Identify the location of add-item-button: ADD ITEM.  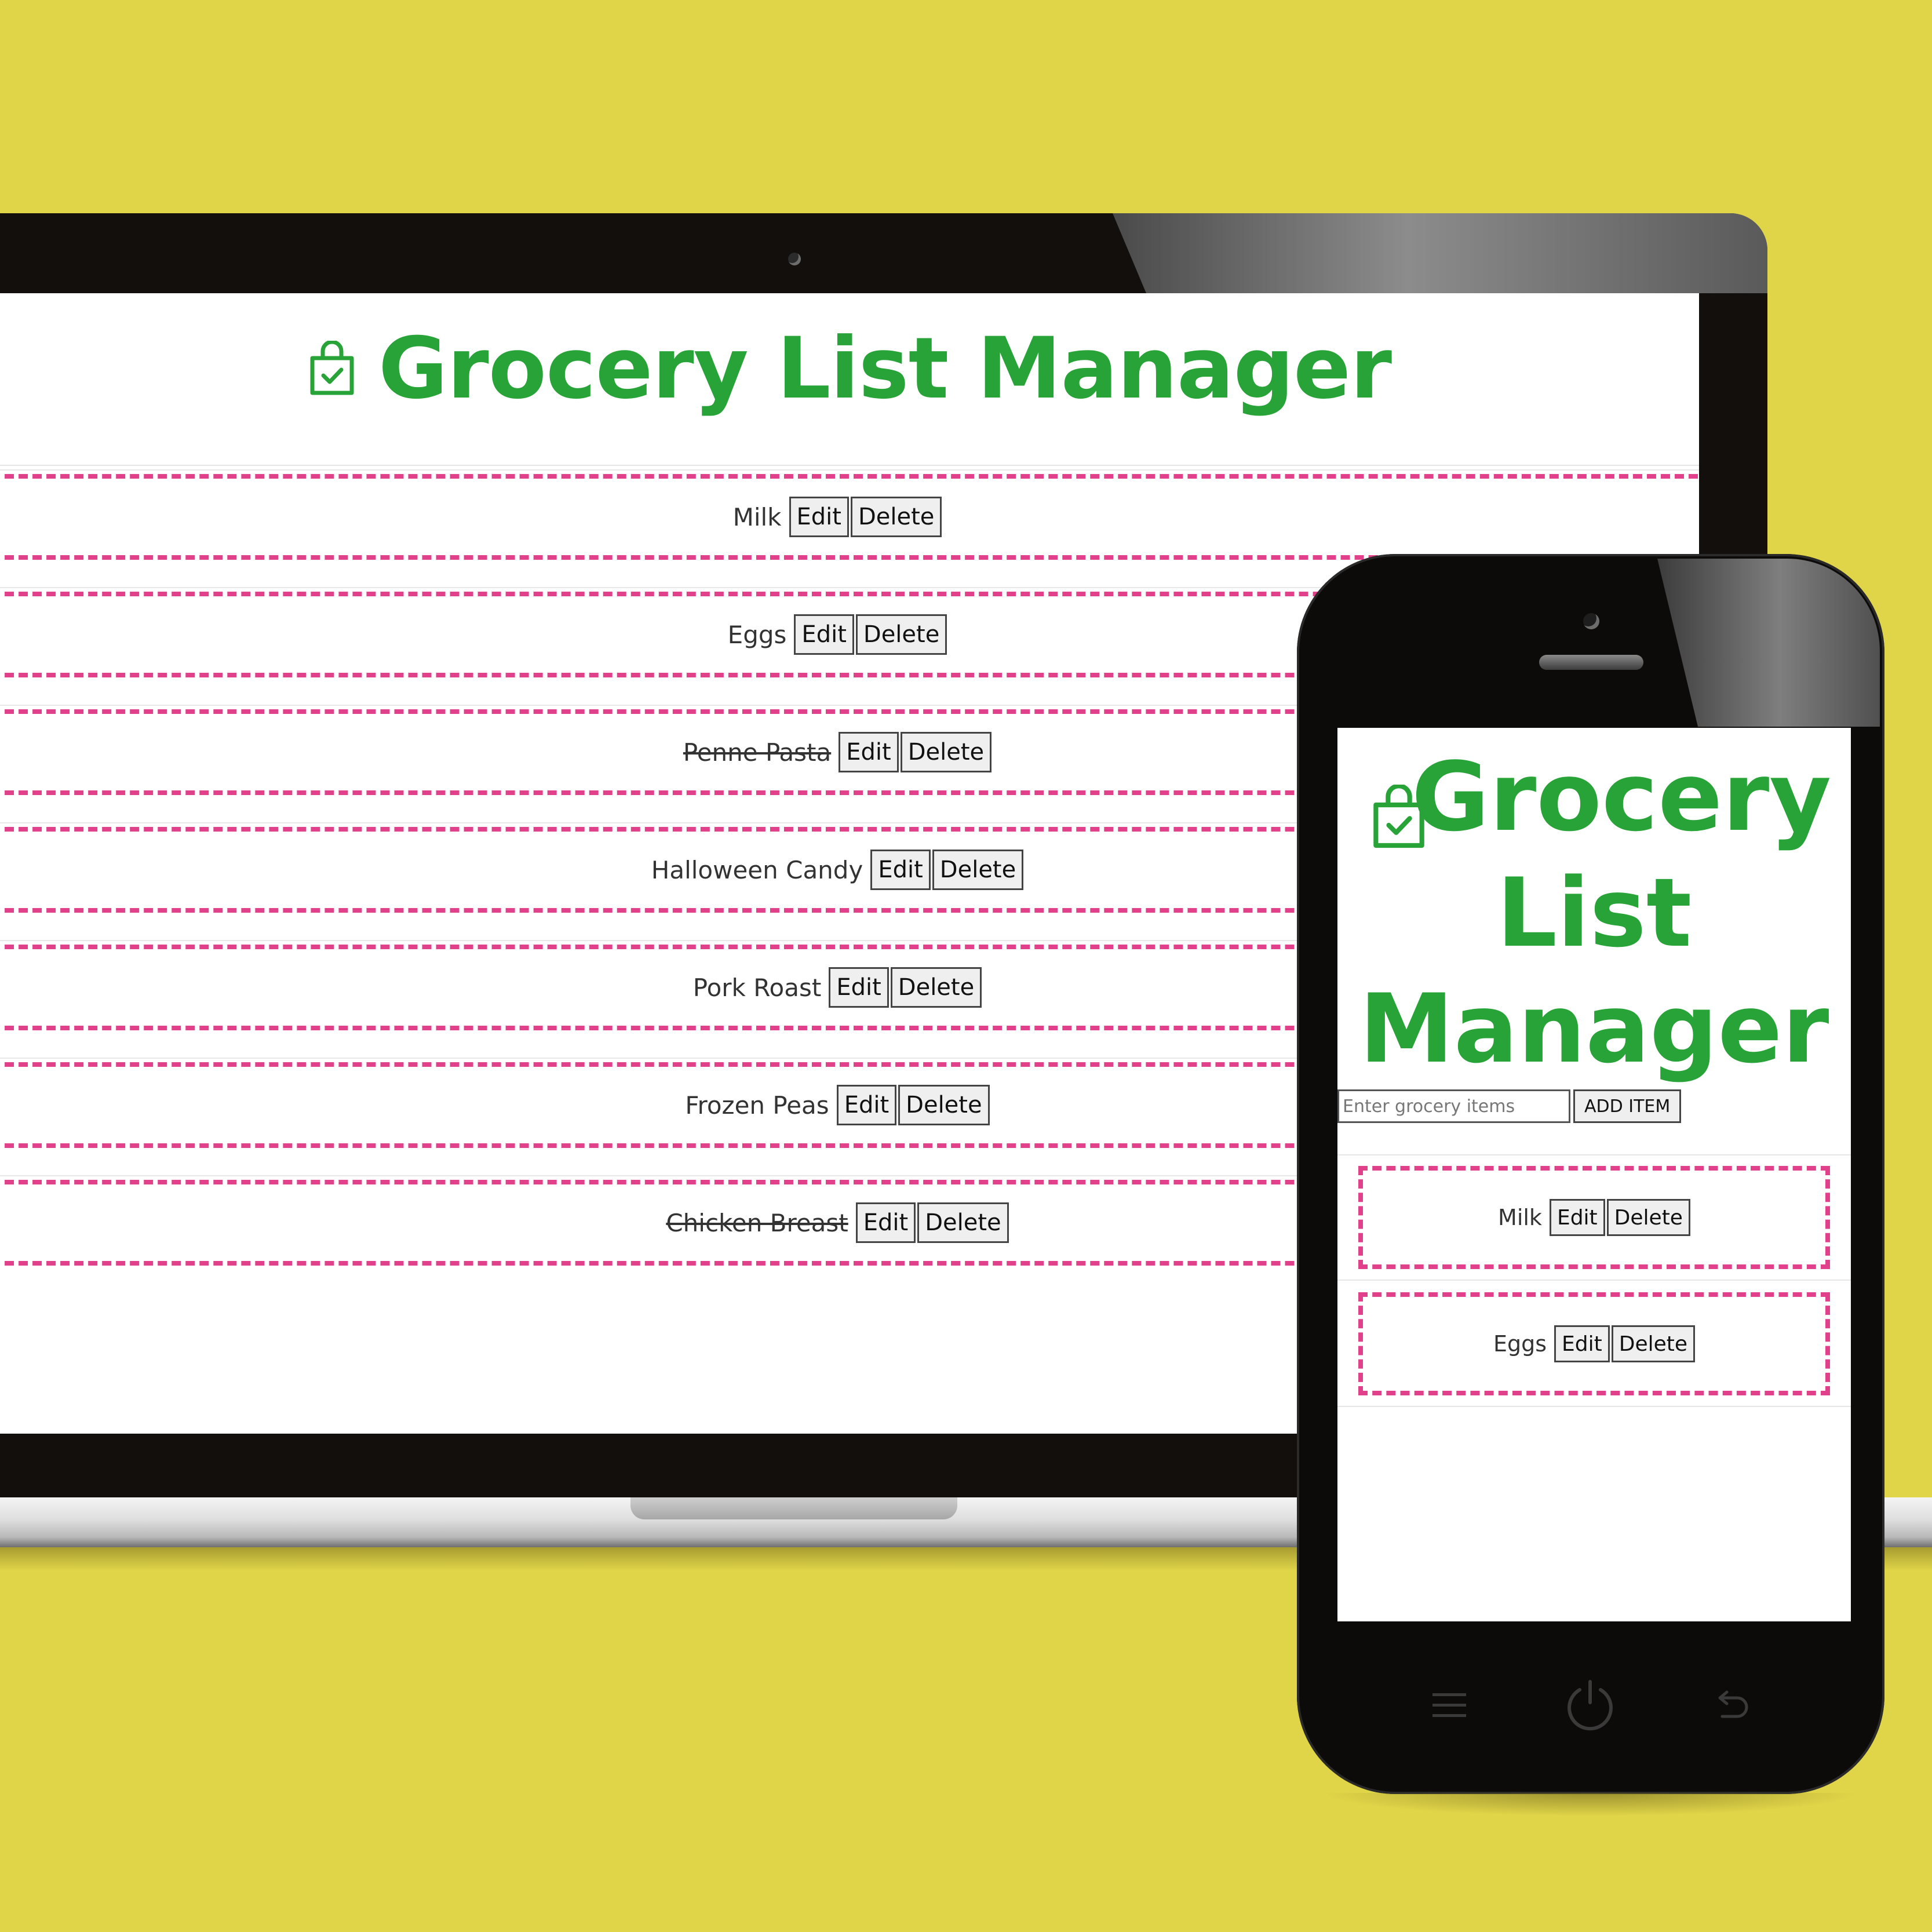
(1627, 1106).